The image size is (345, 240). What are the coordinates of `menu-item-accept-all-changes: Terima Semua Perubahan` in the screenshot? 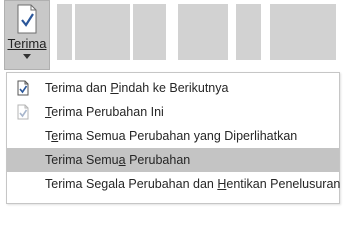 It's located at (173, 160).